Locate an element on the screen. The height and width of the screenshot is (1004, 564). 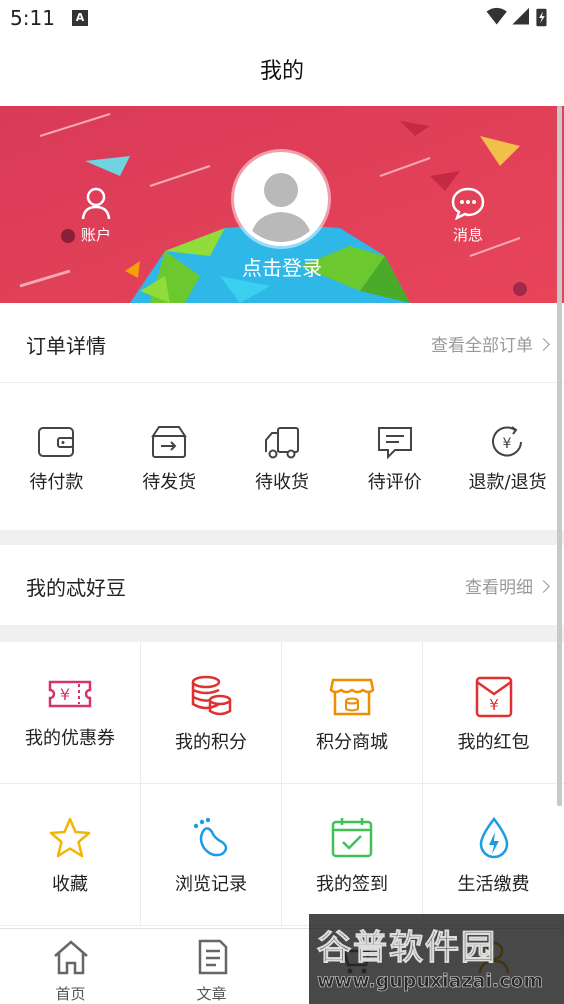
account-button: 账户 is located at coordinates (96, 215).